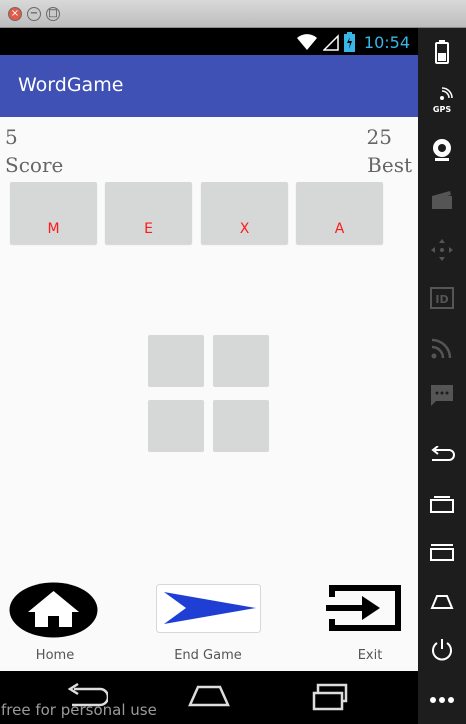 The width and height of the screenshot is (466, 724). What do you see at coordinates (339, 229) in the screenshot?
I see `letter-tile-label: A` at bounding box center [339, 229].